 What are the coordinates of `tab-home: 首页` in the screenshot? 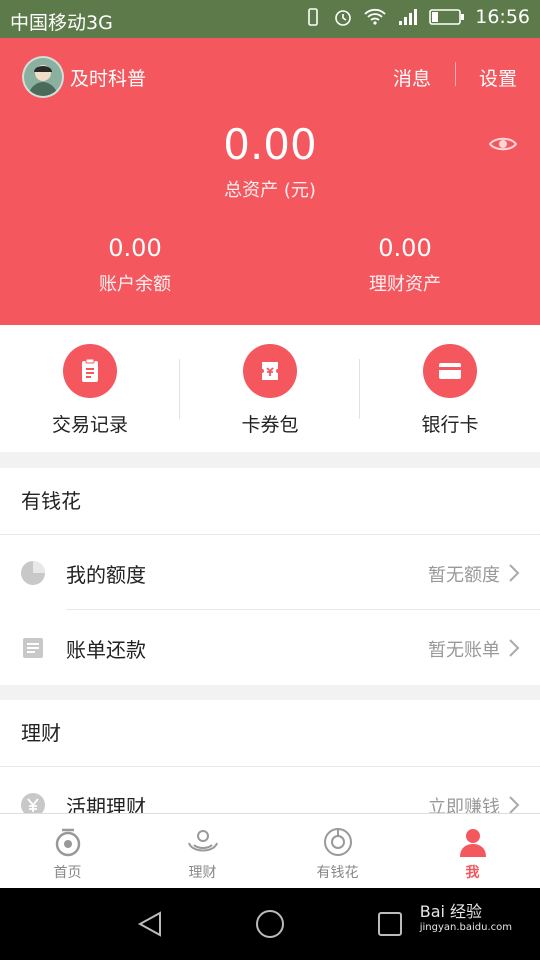 It's located at (67, 851).